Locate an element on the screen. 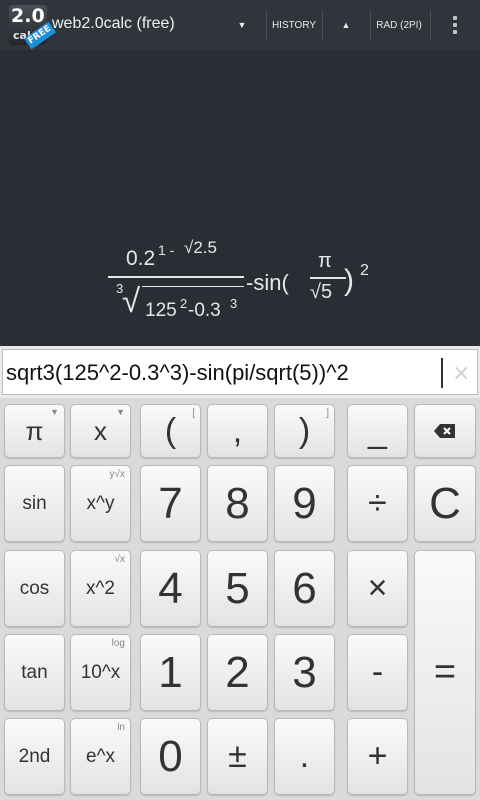 This screenshot has height=800, width=480. digit-3-key: 3 is located at coordinates (304, 672).